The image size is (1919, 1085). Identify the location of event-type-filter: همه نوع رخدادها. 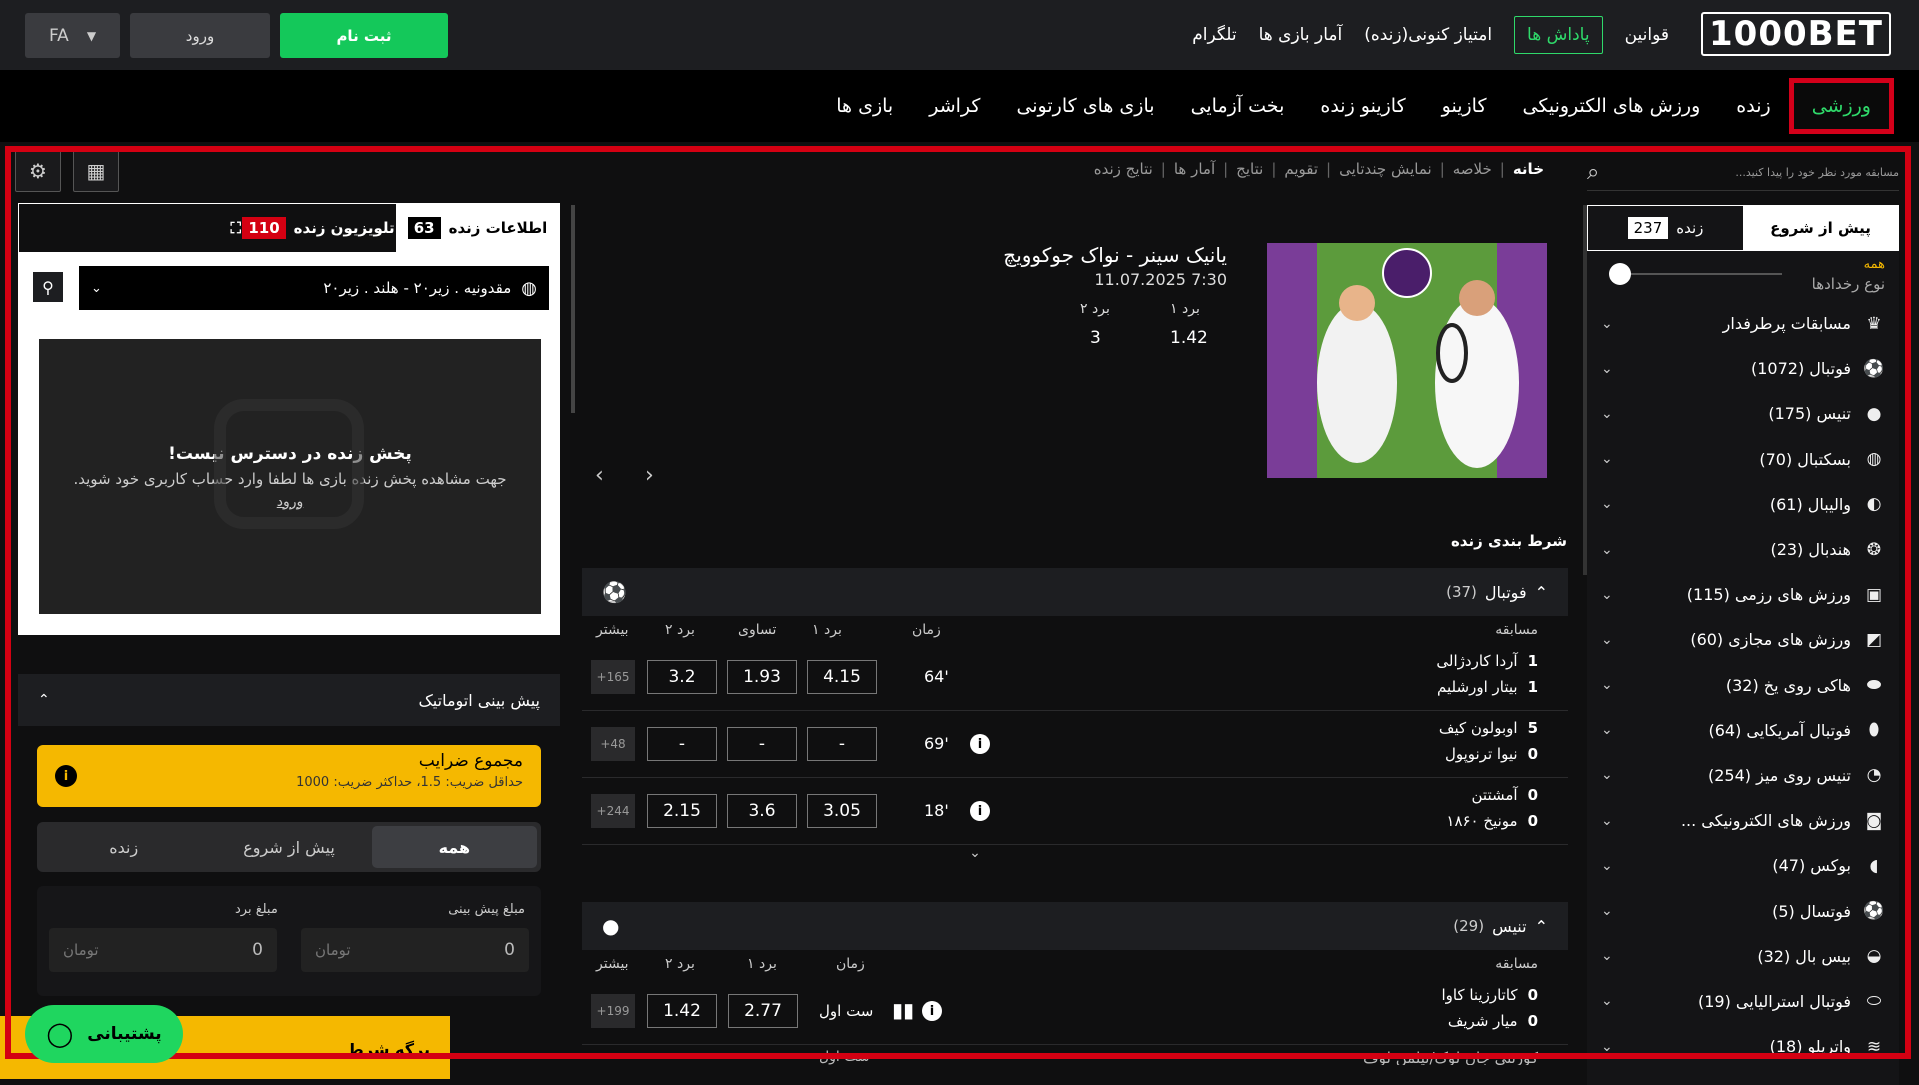
(1743, 276).